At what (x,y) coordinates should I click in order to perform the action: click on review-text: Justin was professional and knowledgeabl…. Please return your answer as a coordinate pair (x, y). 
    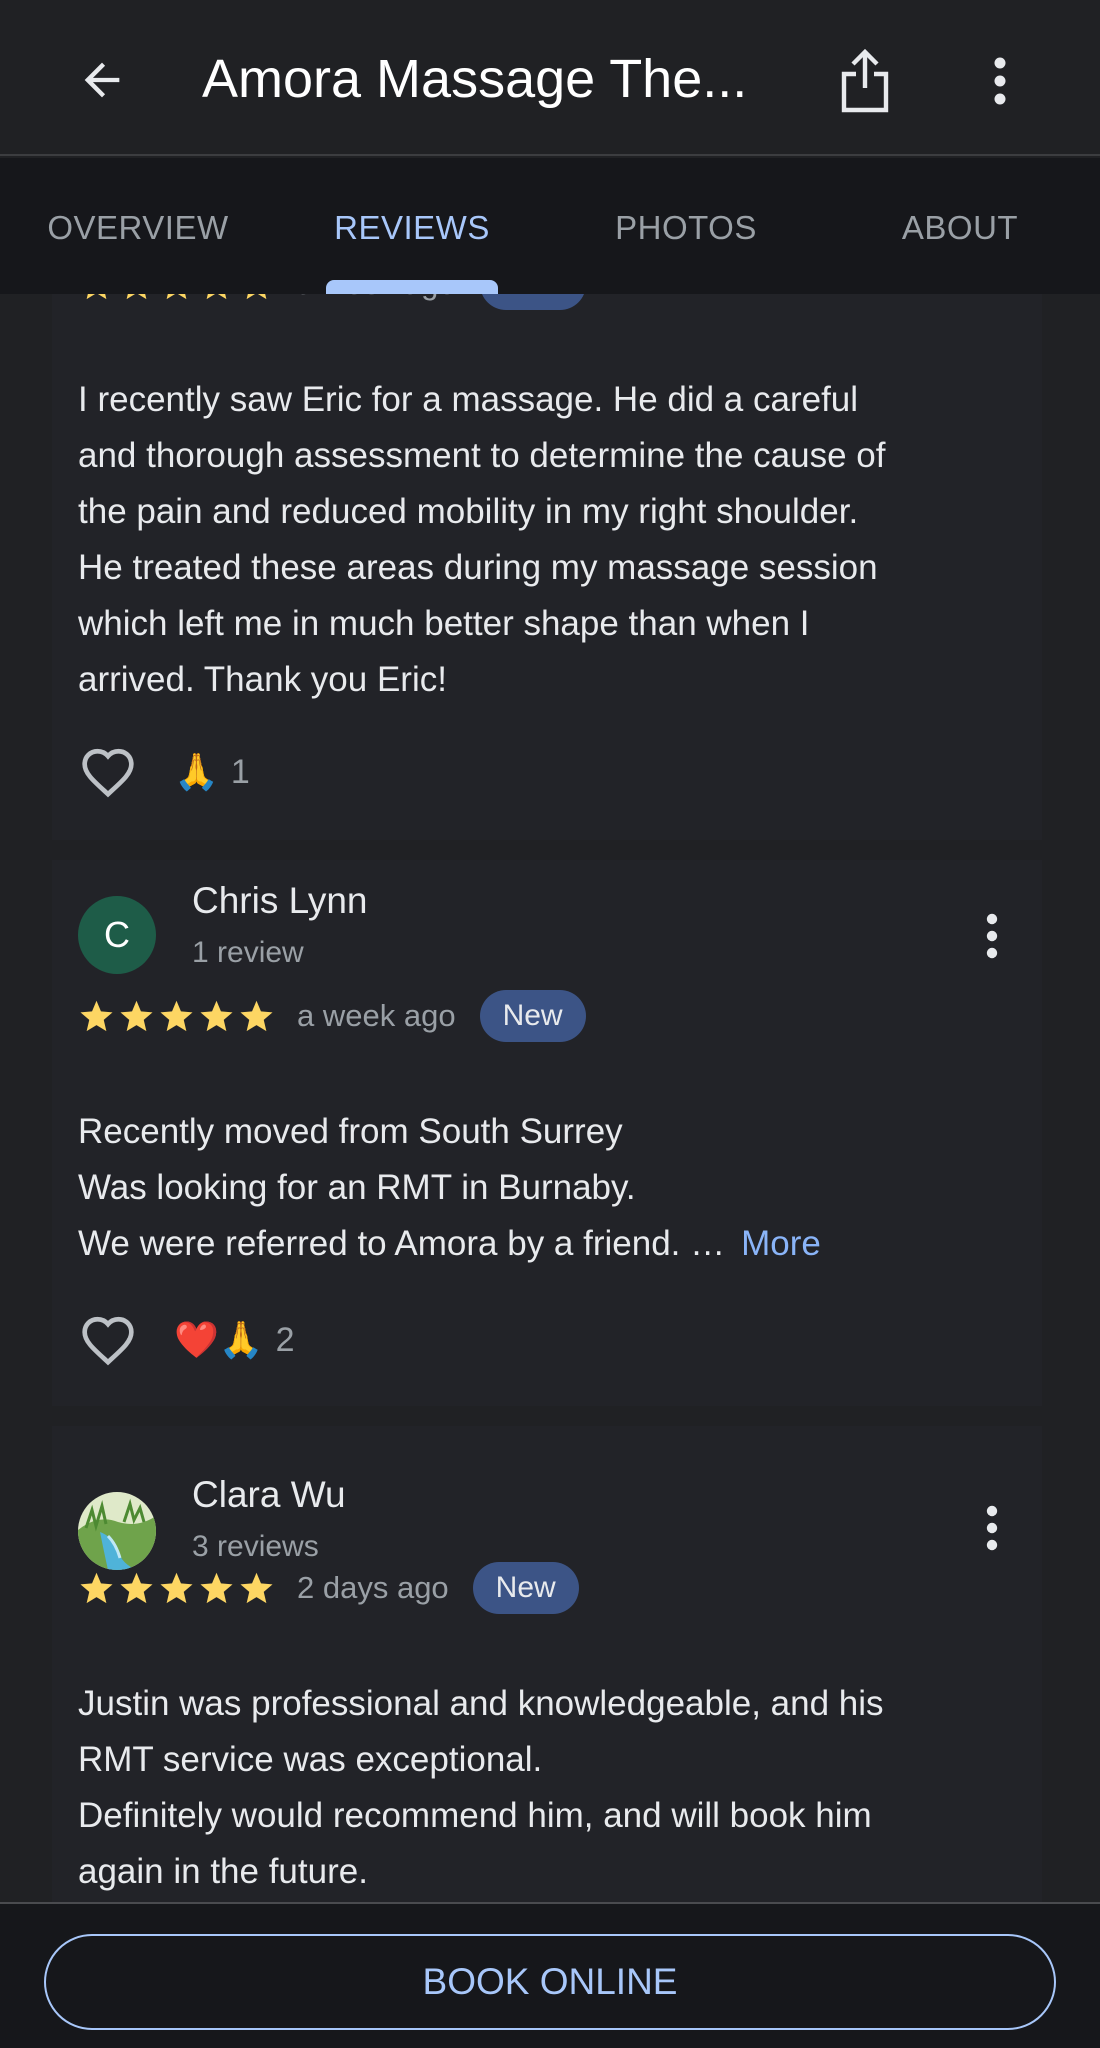
    Looking at the image, I should click on (553, 1788).